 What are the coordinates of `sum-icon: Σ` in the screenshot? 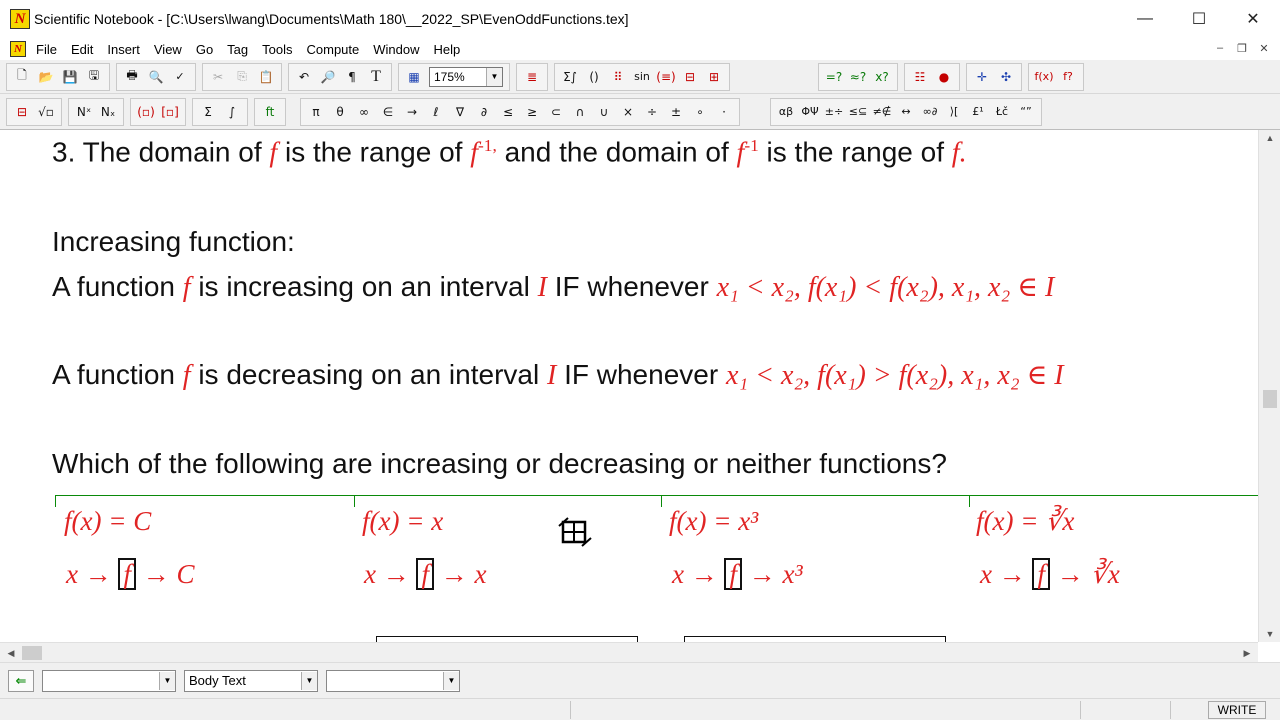 It's located at (208, 112).